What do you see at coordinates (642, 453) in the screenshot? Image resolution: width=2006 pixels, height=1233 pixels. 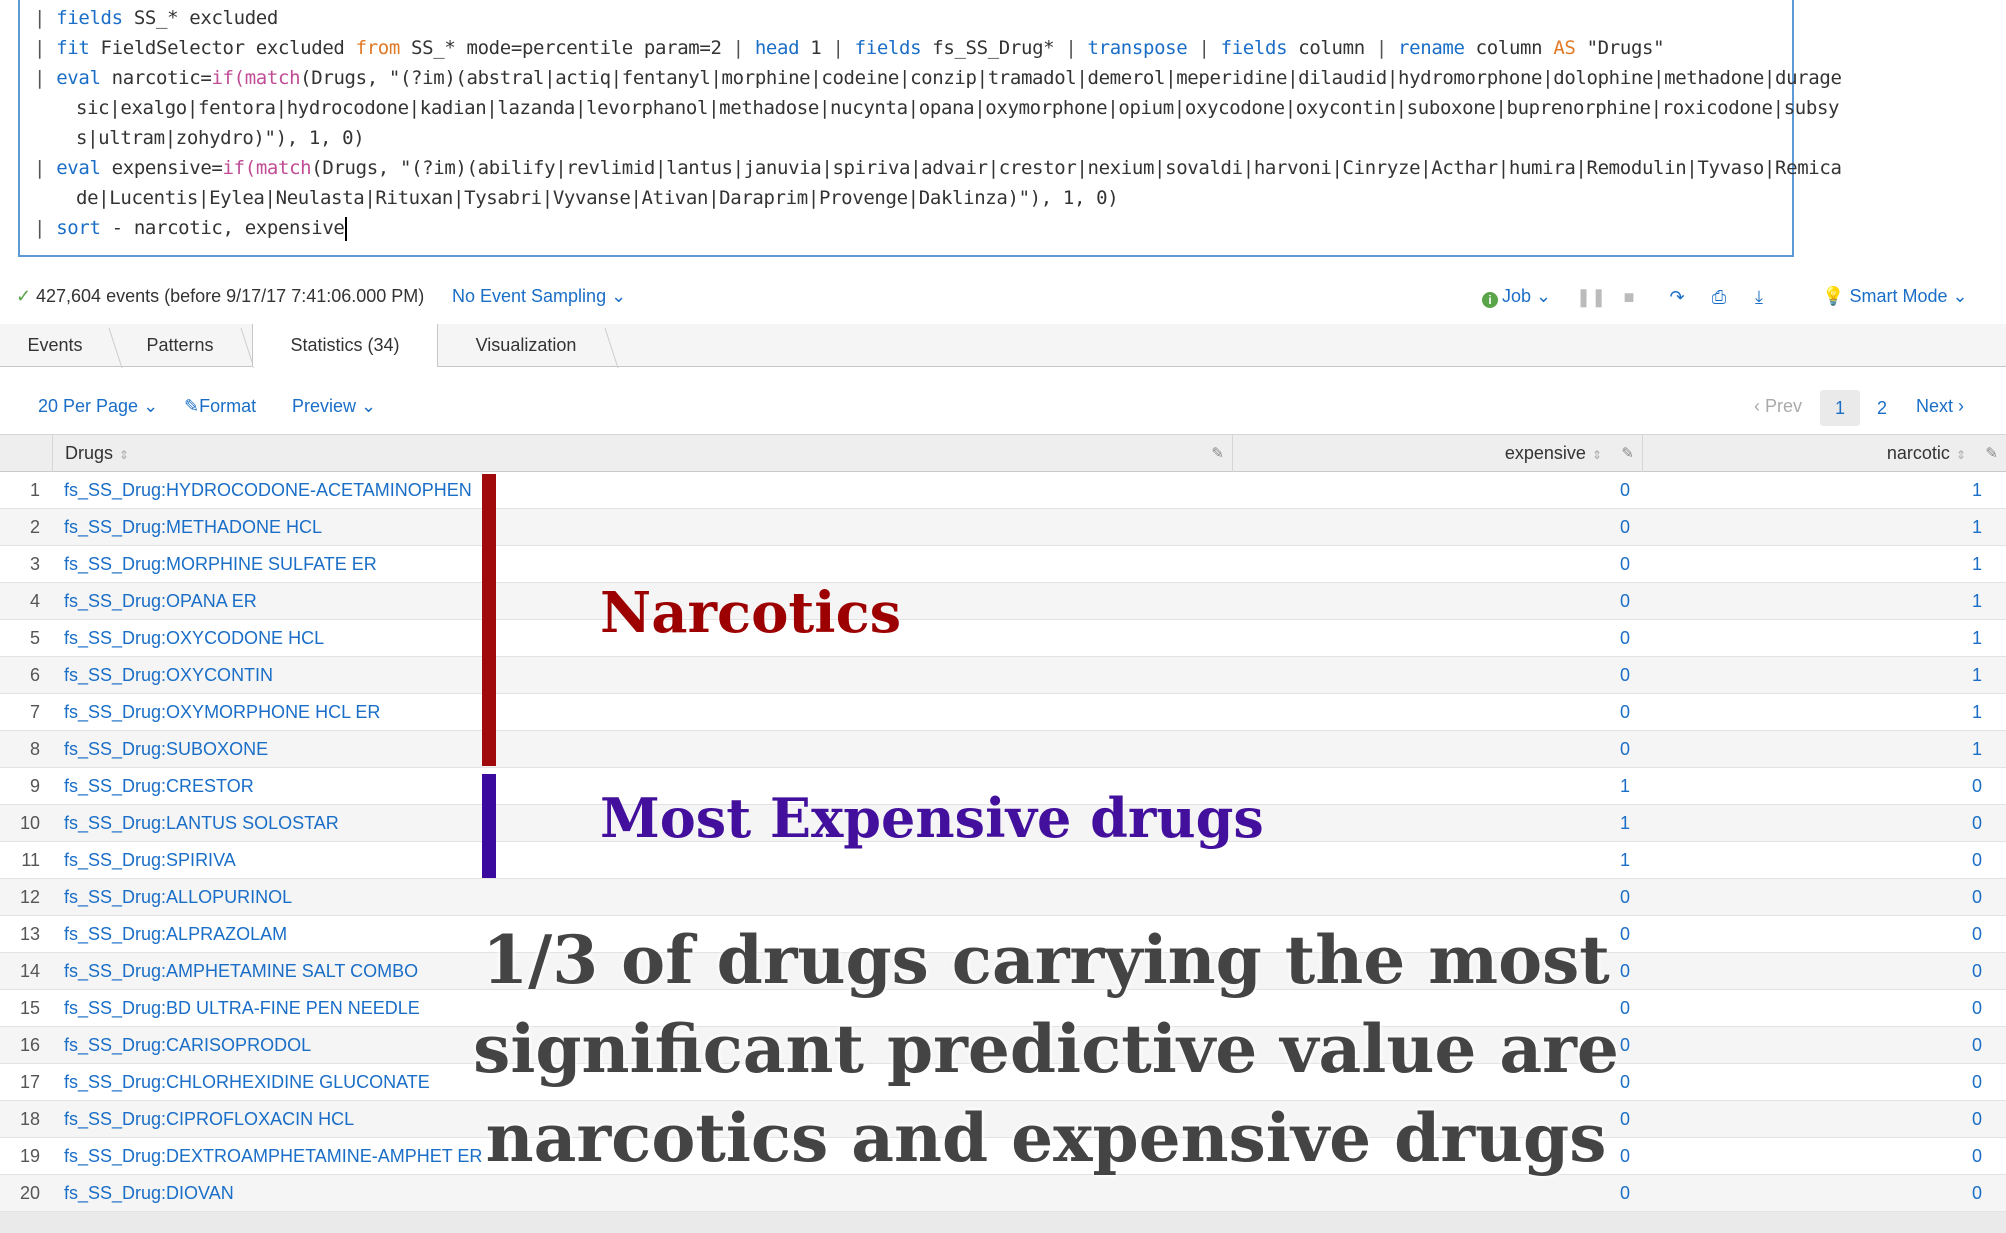 I see `column-header-drugs: Drugs ⇕ ✎` at bounding box center [642, 453].